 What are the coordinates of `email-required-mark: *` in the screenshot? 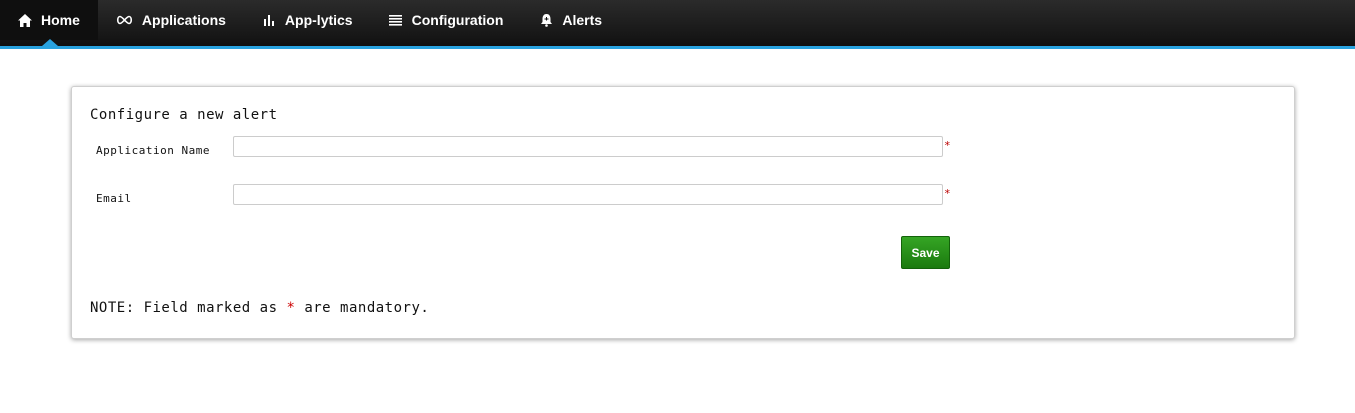 It's located at (947, 193).